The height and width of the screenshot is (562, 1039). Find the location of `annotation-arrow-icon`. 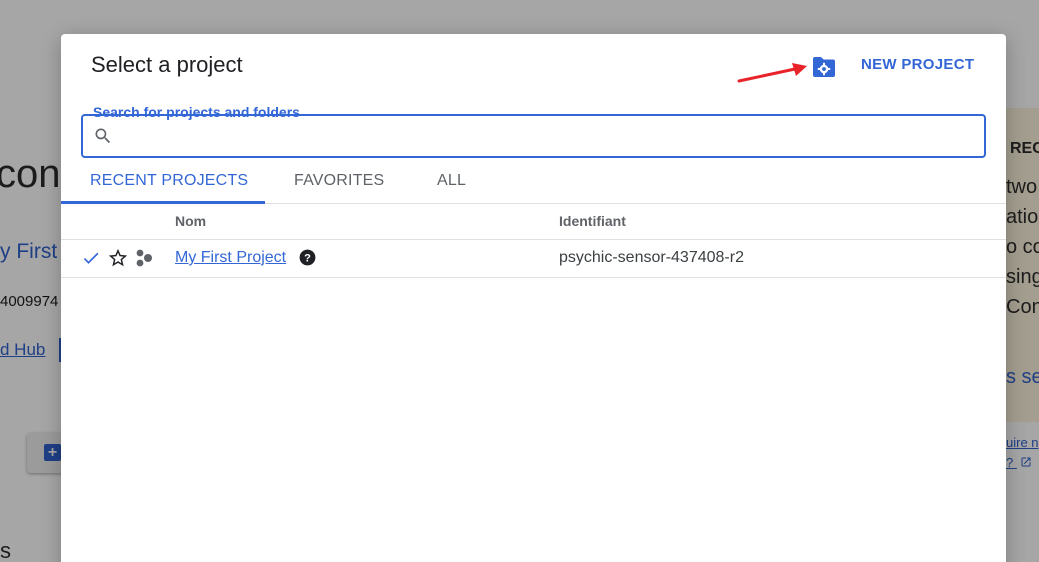

annotation-arrow-icon is located at coordinates (772, 73).